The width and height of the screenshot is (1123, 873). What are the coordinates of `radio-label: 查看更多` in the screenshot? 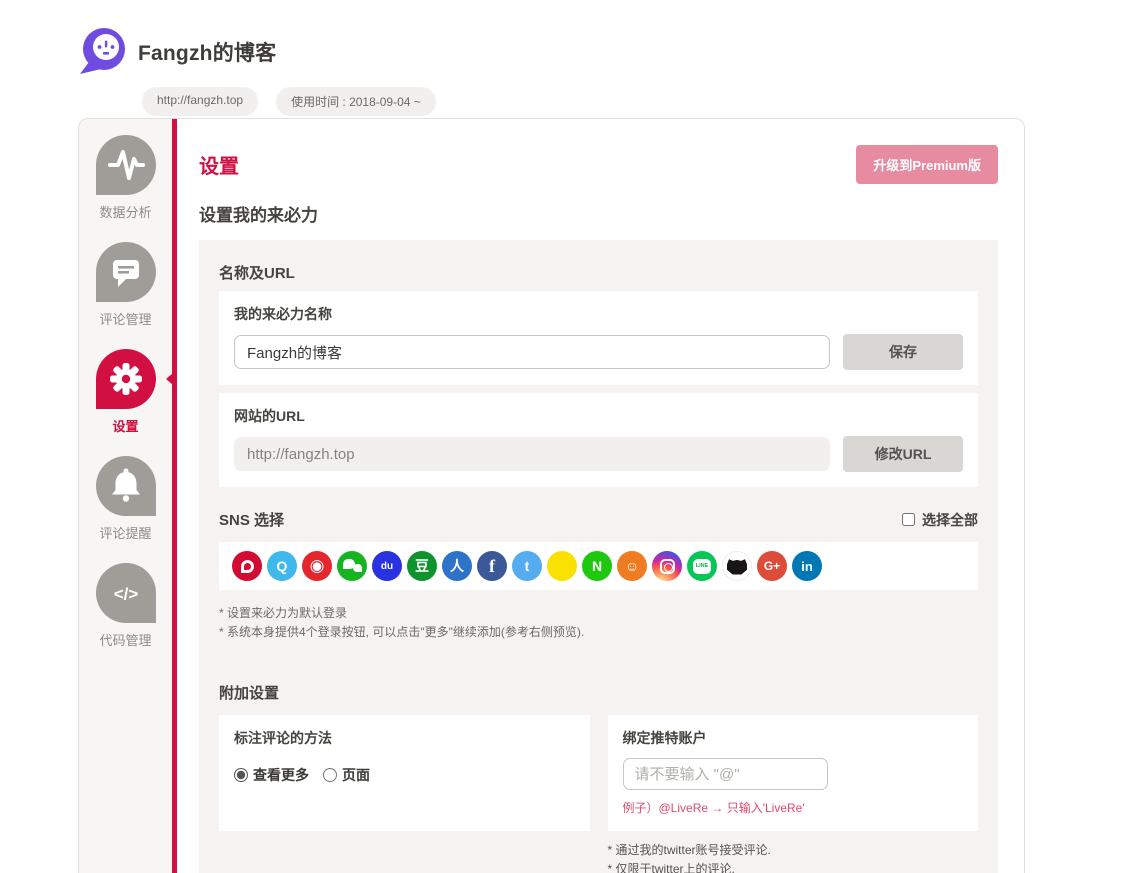 It's located at (281, 775).